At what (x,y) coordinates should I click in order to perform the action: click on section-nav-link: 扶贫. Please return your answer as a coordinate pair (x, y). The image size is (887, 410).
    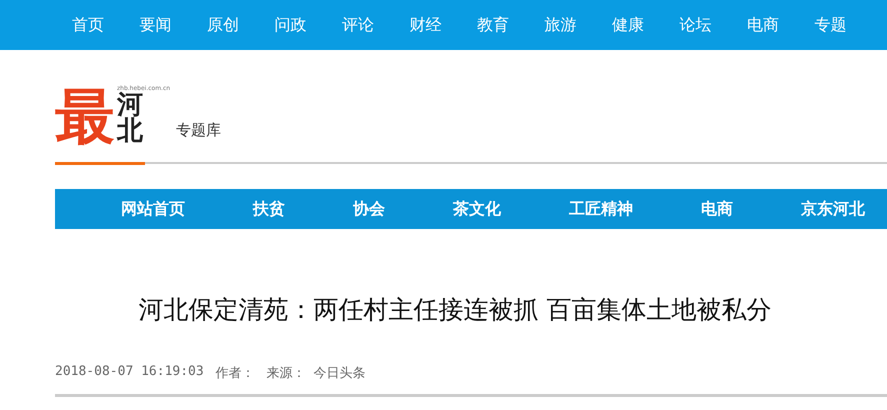
    Looking at the image, I should click on (269, 209).